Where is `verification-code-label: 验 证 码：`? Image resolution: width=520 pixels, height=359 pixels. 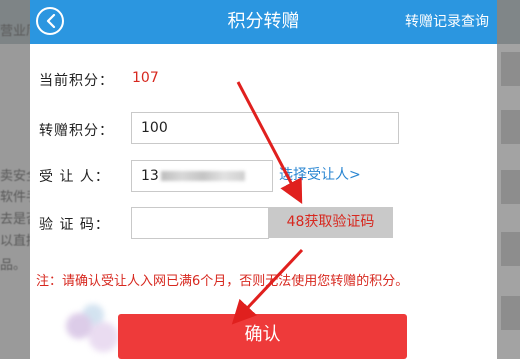
verification-code-label: 验 证 码： is located at coordinates (74, 225).